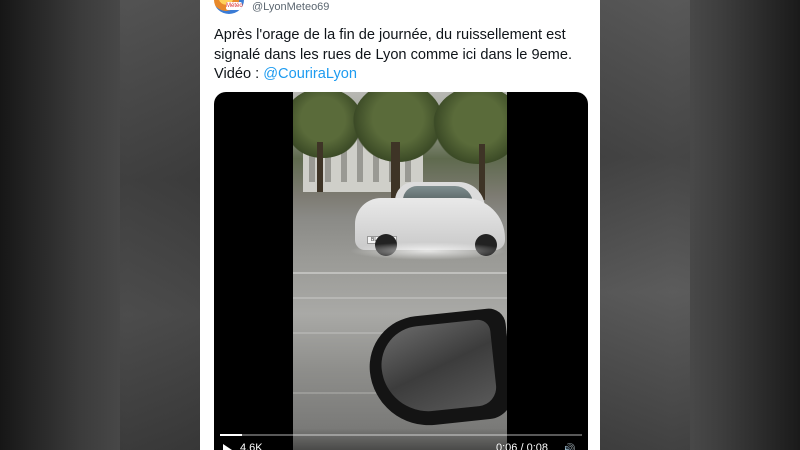 The height and width of the screenshot is (450, 800). What do you see at coordinates (290, 7) in the screenshot?
I see `user-handle: @LyonMeteo69` at bounding box center [290, 7].